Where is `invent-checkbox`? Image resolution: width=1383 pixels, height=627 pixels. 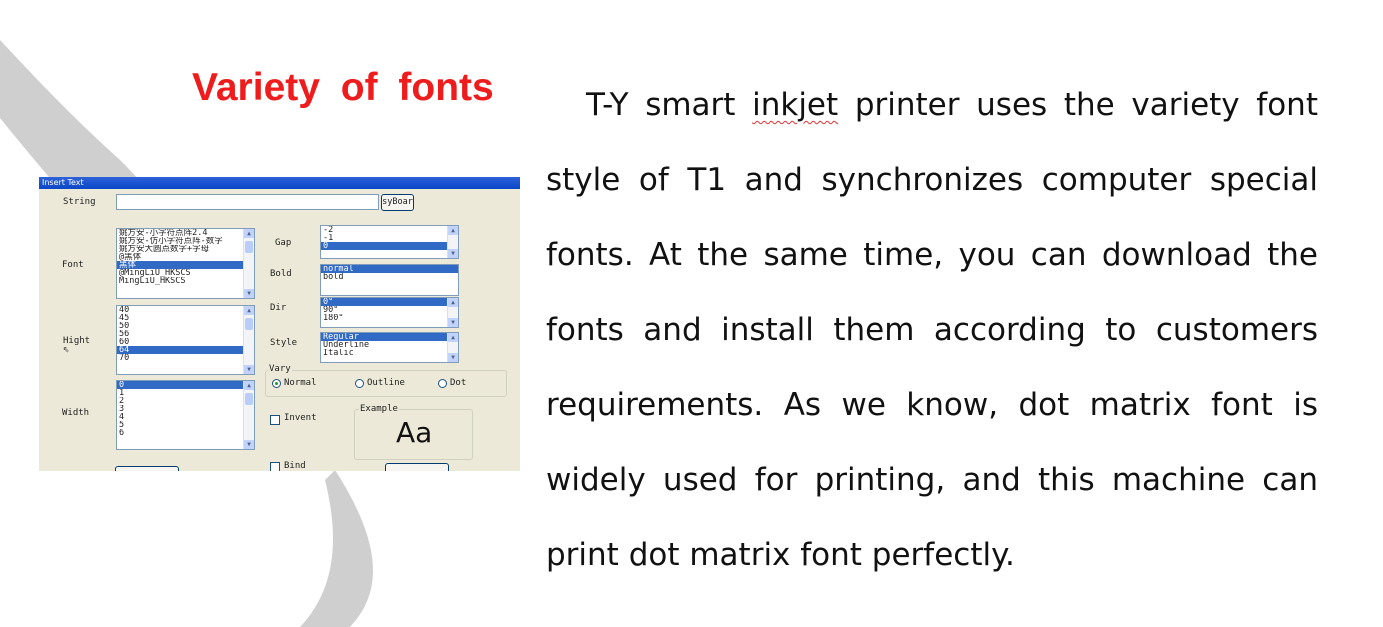 invent-checkbox is located at coordinates (275, 420).